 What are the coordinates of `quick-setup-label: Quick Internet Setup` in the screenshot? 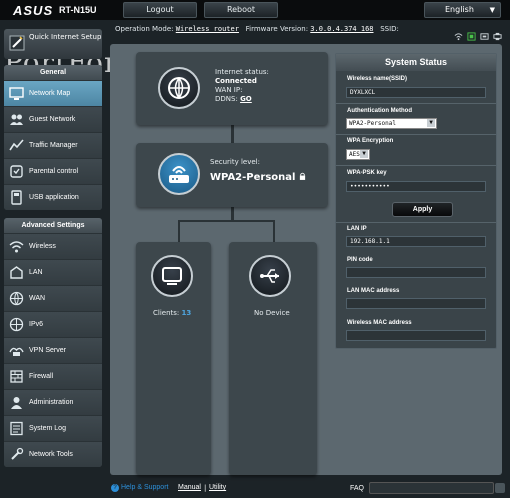 It's located at (65, 37).